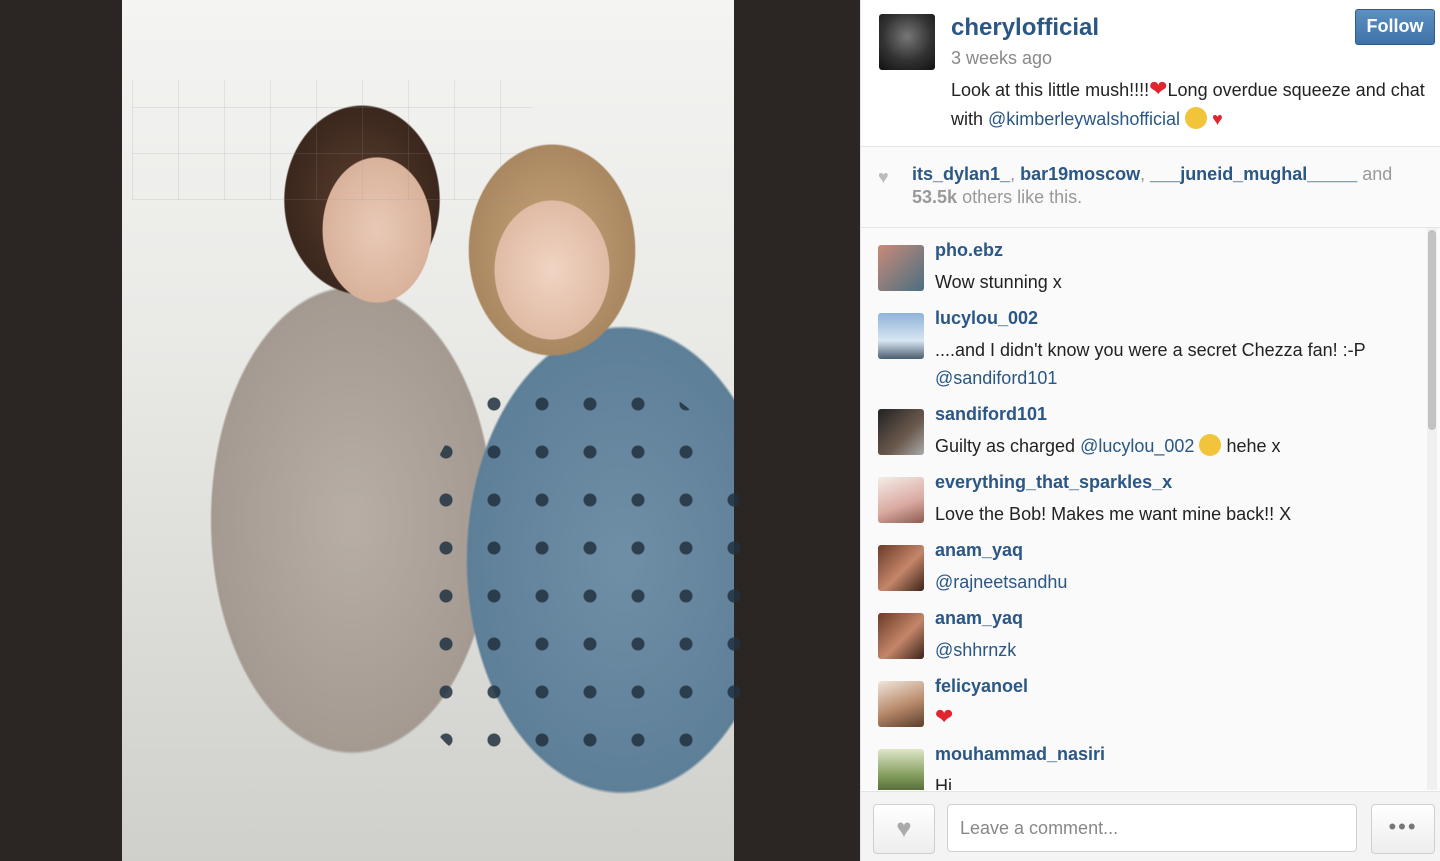 The width and height of the screenshot is (1440, 861). Describe the element at coordinates (1020, 754) in the screenshot. I see `comment-username: mouhammad_nasiri` at that location.